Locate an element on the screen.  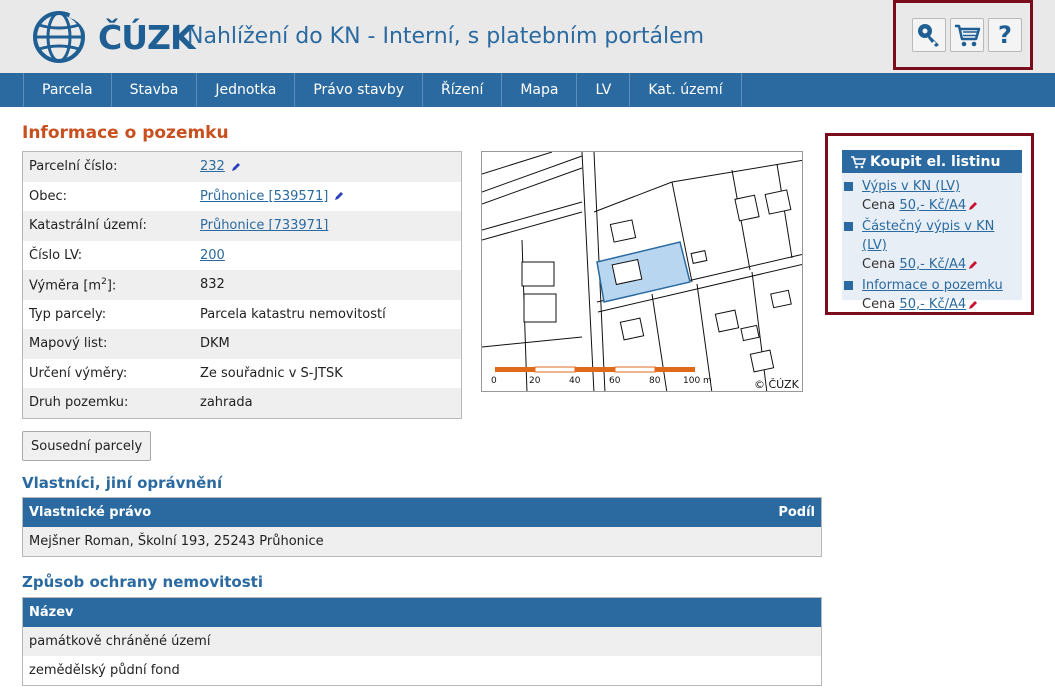
buy-panel-title: Koupit el. listinu is located at coordinates (935, 161).